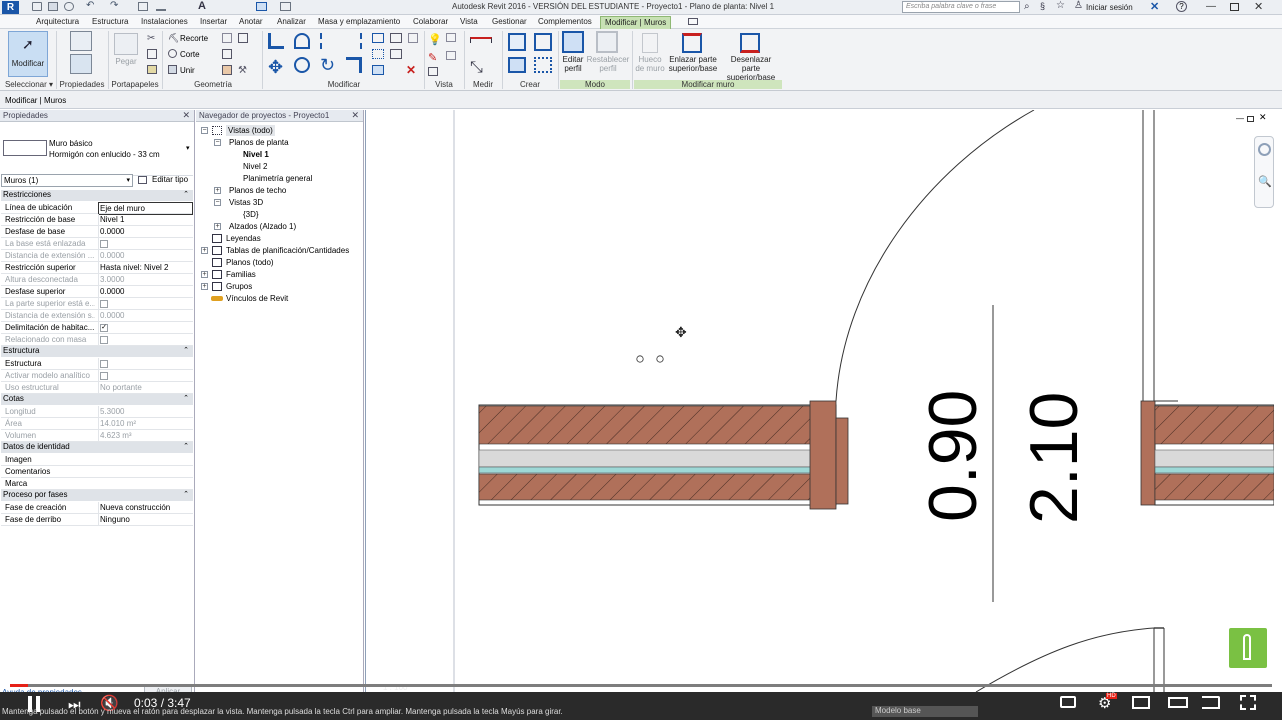  I want to click on tree-ceiling-plans: Planos de techo, so click(257, 190).